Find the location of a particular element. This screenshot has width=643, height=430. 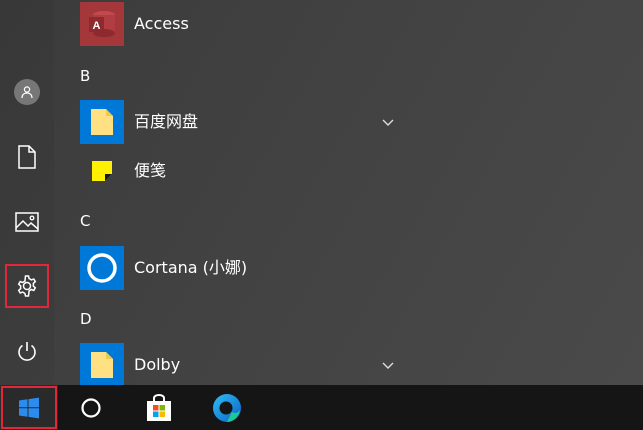

edge-browser-button is located at coordinates (227, 407).